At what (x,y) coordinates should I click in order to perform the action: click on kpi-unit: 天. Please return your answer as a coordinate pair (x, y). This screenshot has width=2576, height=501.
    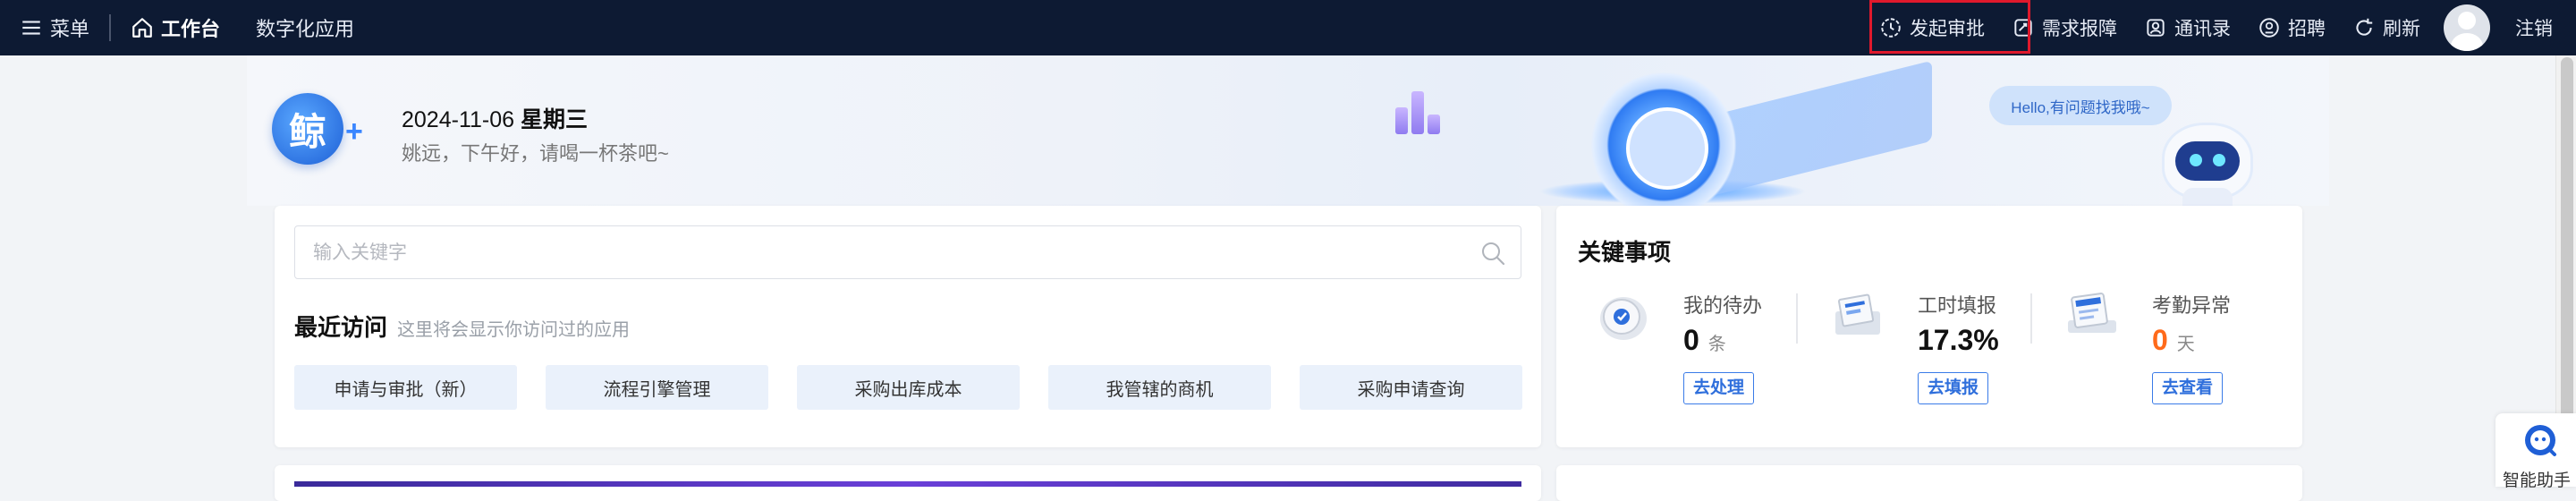
    Looking at the image, I should click on (2185, 344).